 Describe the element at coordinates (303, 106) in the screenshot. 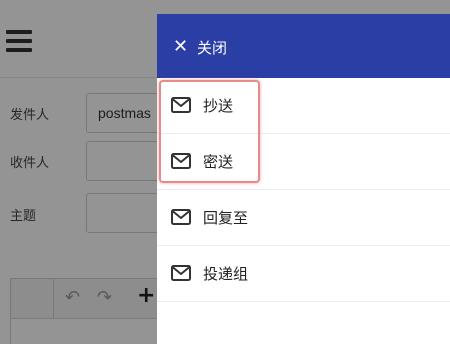

I see `menu-item-cc: 抄送` at that location.